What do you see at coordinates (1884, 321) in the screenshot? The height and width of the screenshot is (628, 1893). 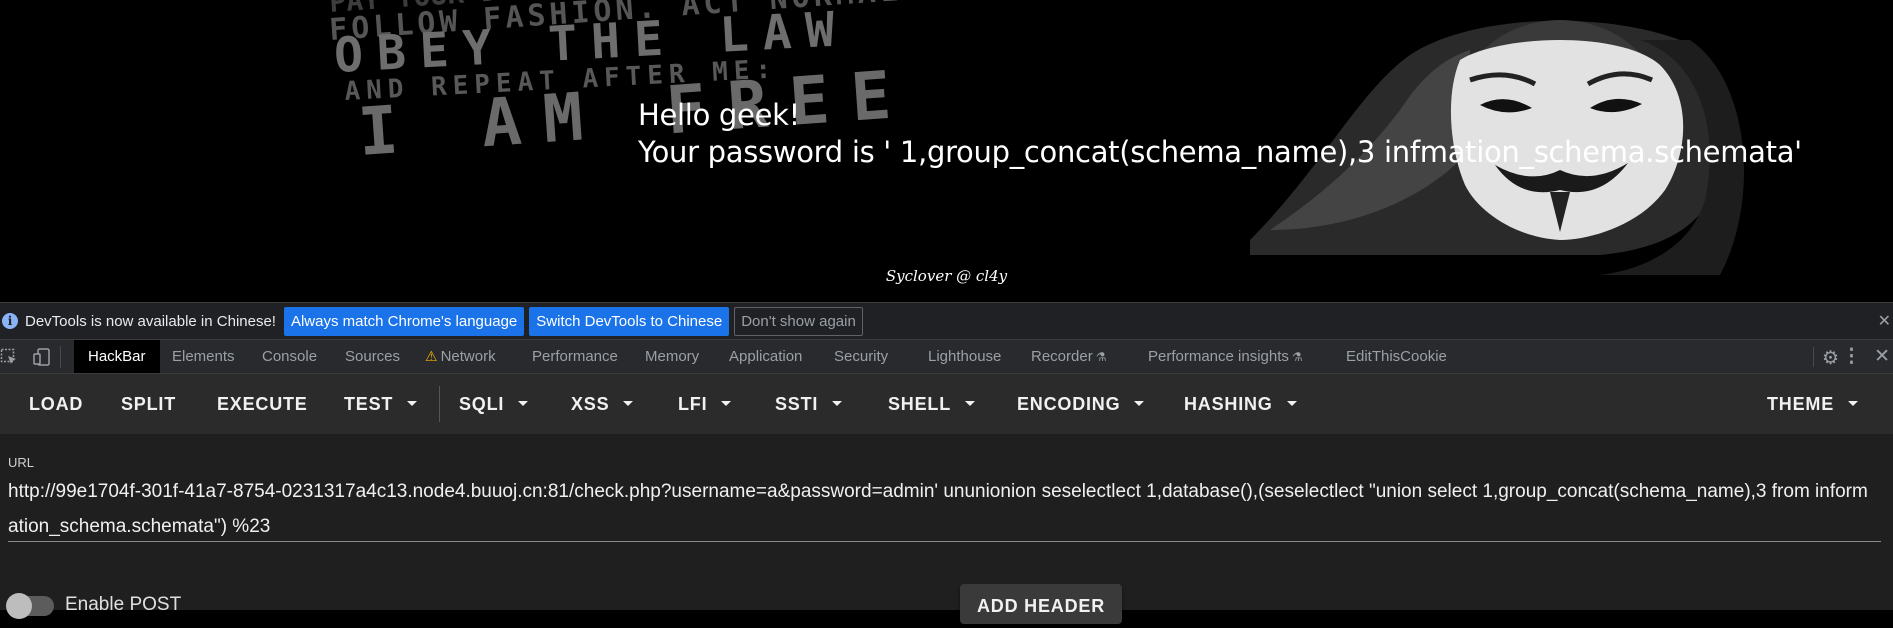 I see `infobar-close-icon: ✕` at bounding box center [1884, 321].